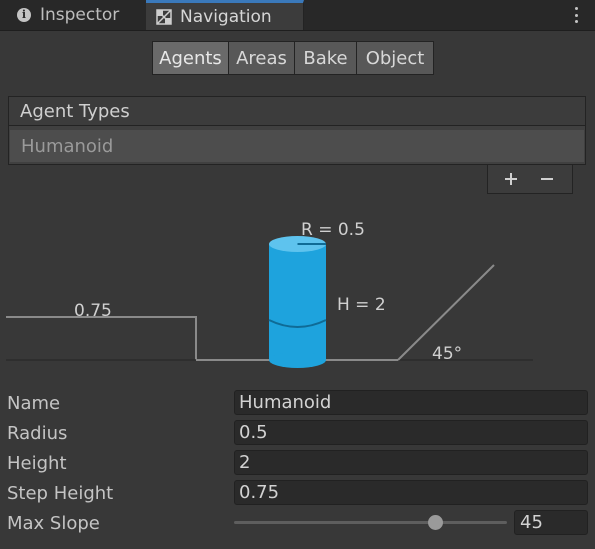  I want to click on add-agent-type-button, so click(511, 179).